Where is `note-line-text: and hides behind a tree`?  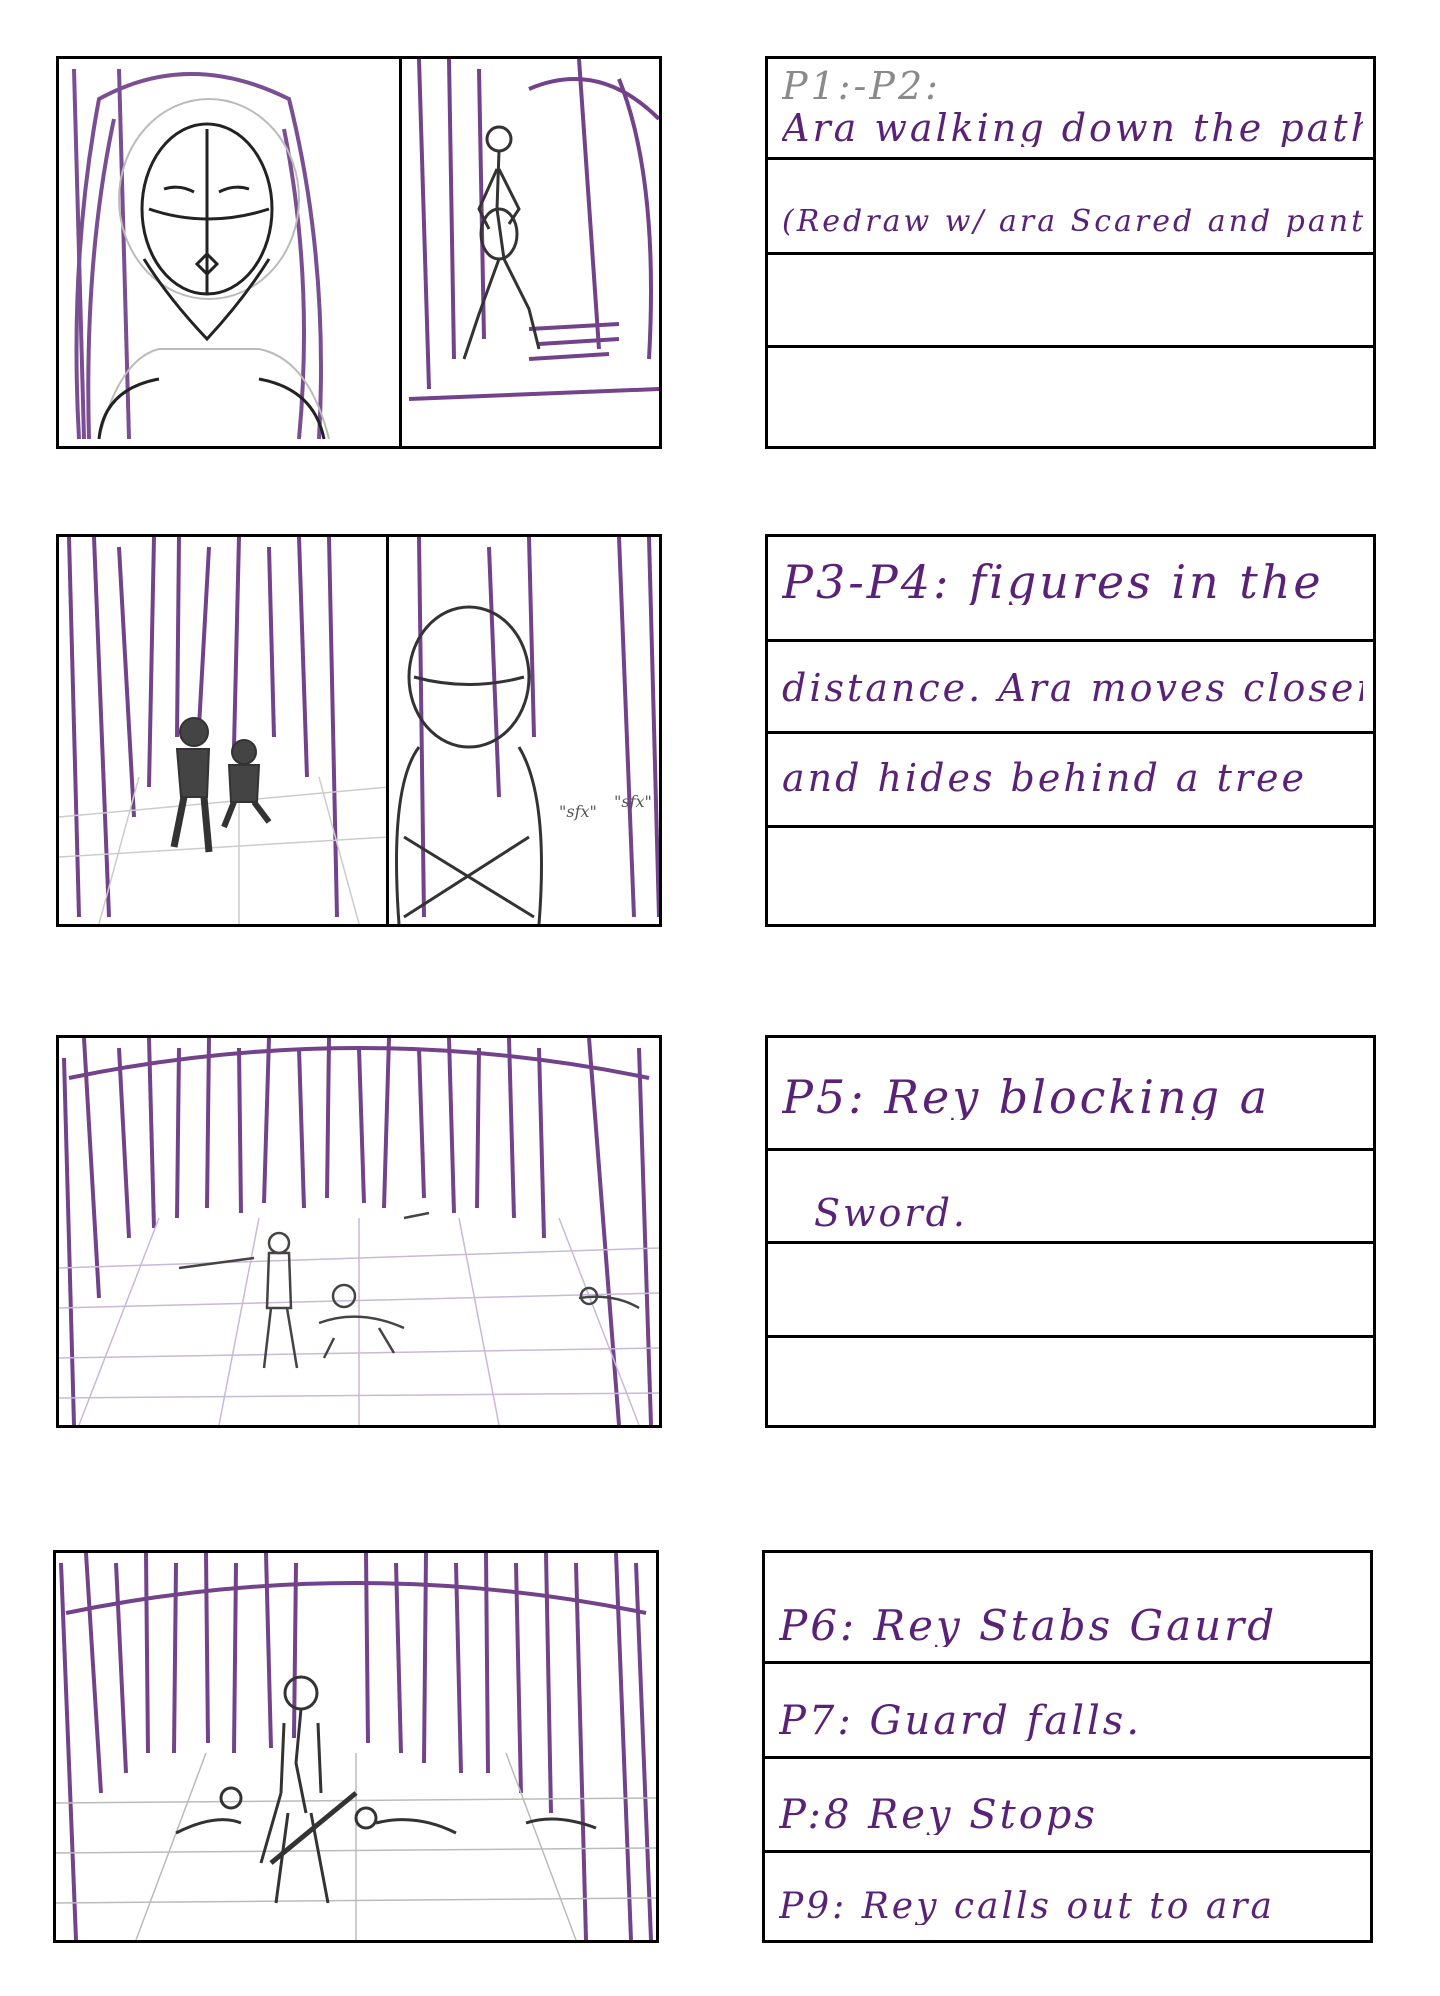
note-line-text: and hides behind a tree is located at coordinates (1045, 778).